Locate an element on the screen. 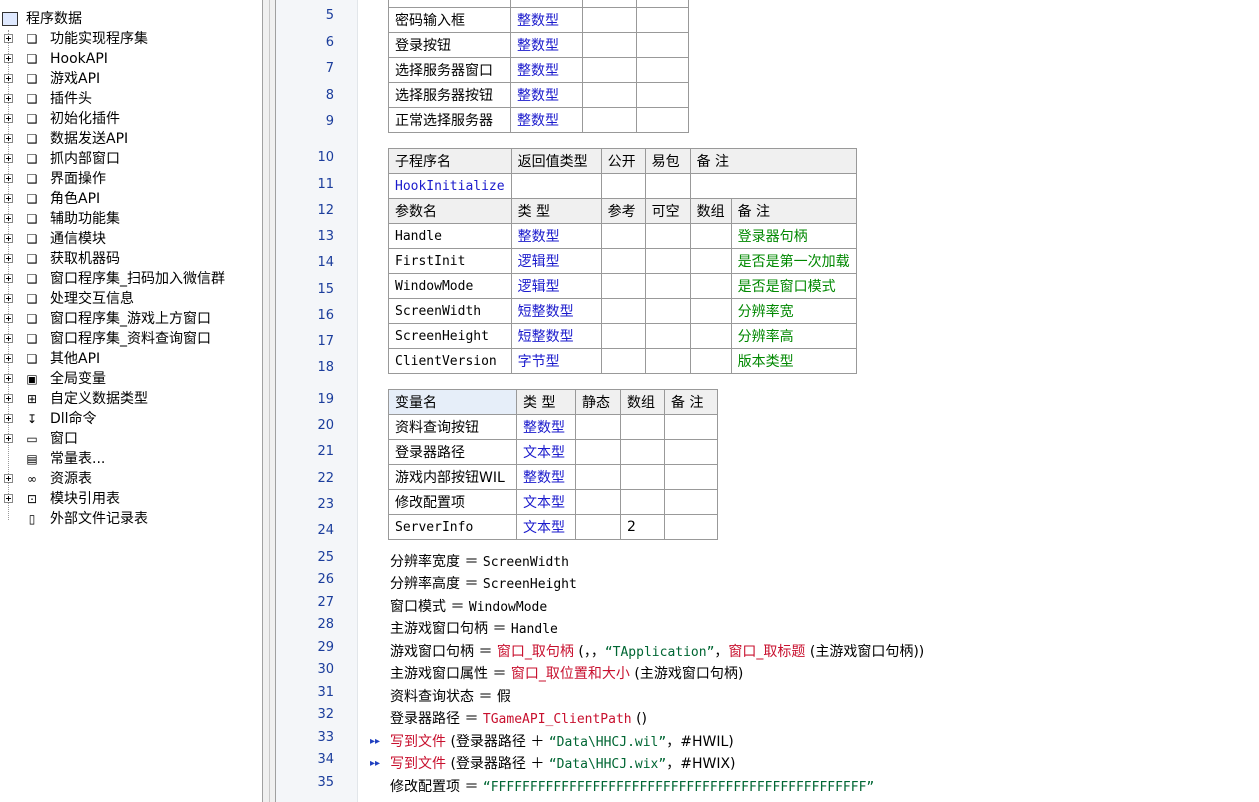 This screenshot has height=802, width=1259. param-note: 分辨率宽 is located at coordinates (793, 311).